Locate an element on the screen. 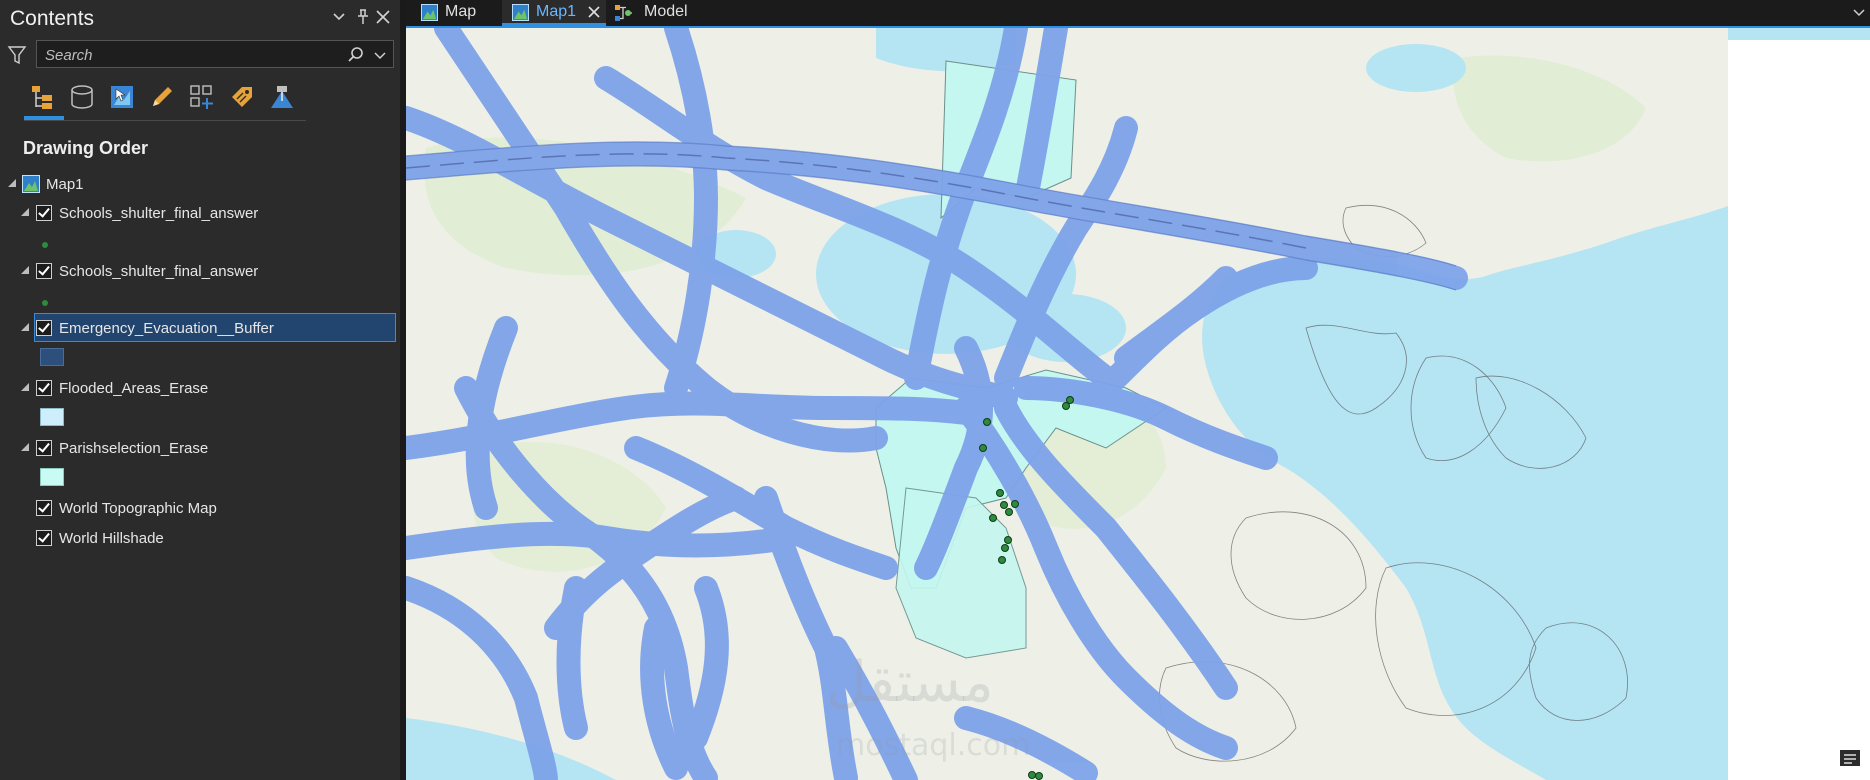  tab-label: Map1 is located at coordinates (556, 11).